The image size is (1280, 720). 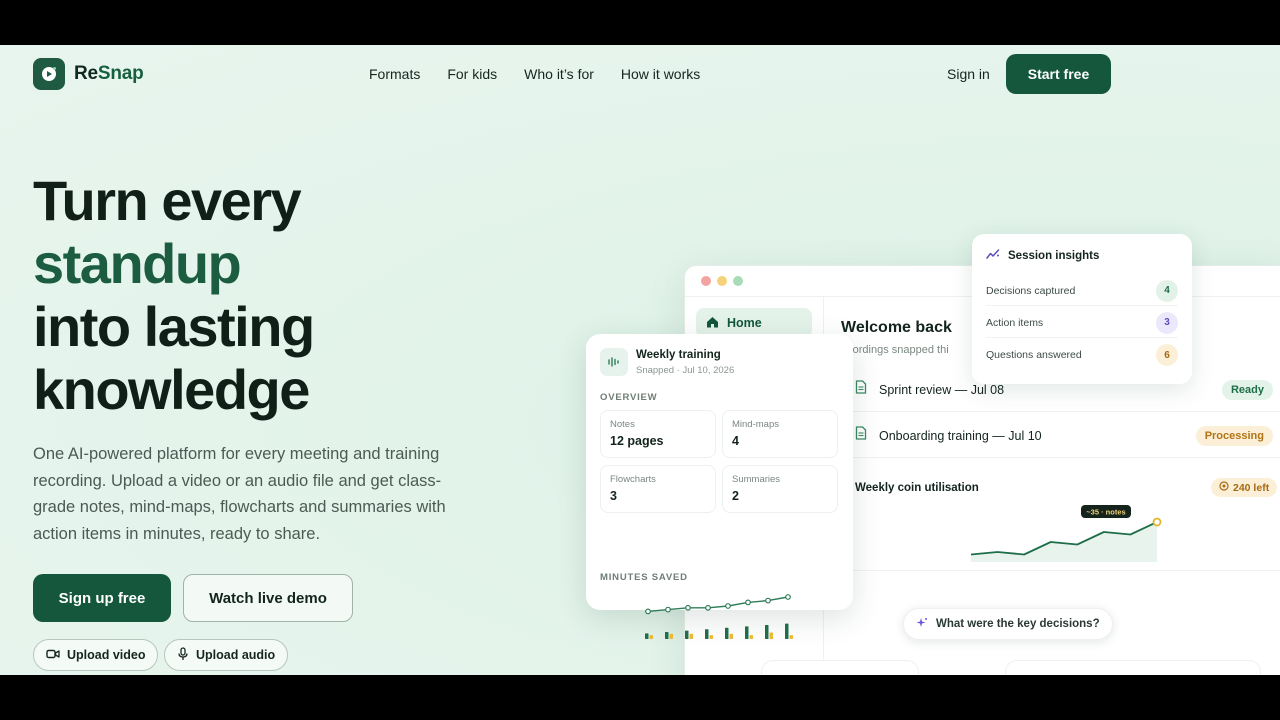 What do you see at coordinates (1251, 487) in the screenshot?
I see `coin-balance-value: 240 left` at bounding box center [1251, 487].